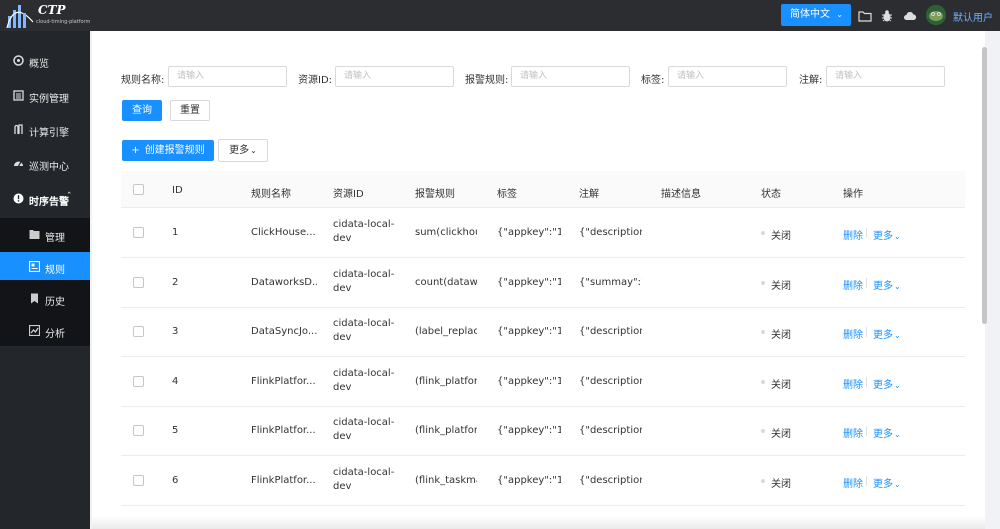 The image size is (1000, 529). I want to click on alerts-submenu: 管理 规则 历史 分析, so click(45, 282).